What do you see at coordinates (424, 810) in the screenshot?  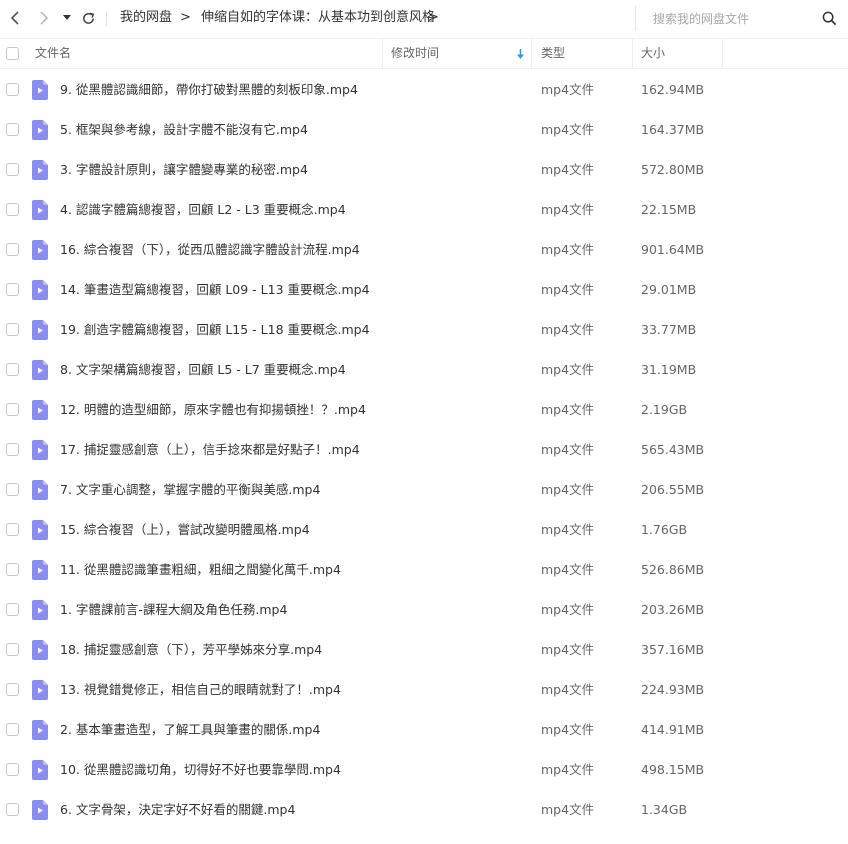 I see `file-row: 6. 文字骨架，決定字好不好看的關鍵.mp4 mp4文件 1.34GB` at bounding box center [424, 810].